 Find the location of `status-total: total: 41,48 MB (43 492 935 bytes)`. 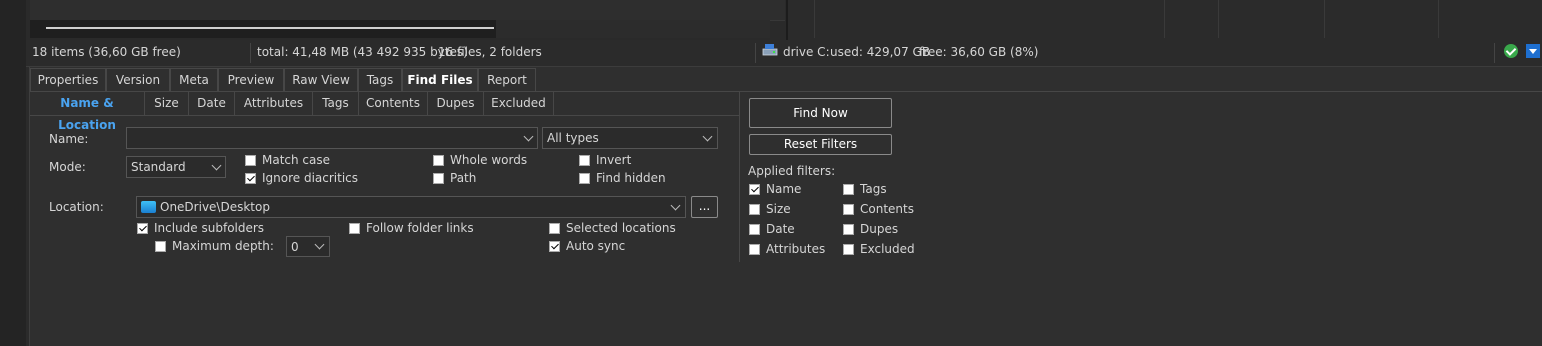

status-total: total: 41,48 MB (43 492 935 bytes) is located at coordinates (362, 52).